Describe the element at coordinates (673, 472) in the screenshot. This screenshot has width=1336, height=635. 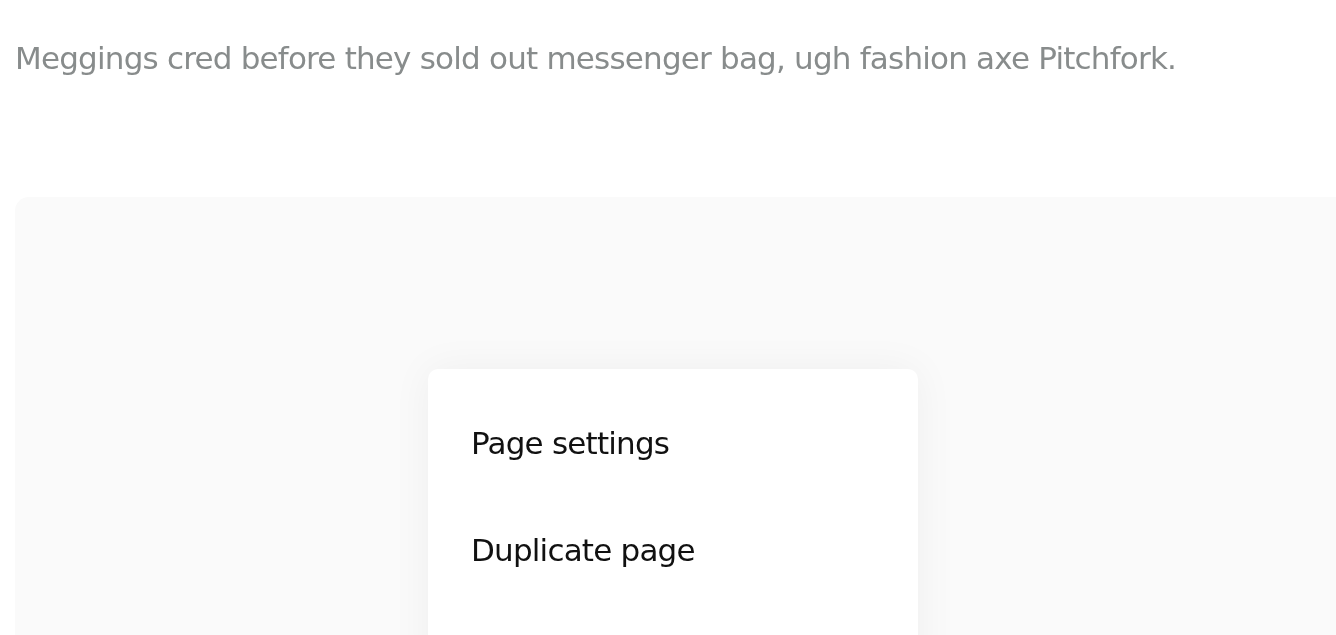
I see `menu-item: Page settings` at that location.